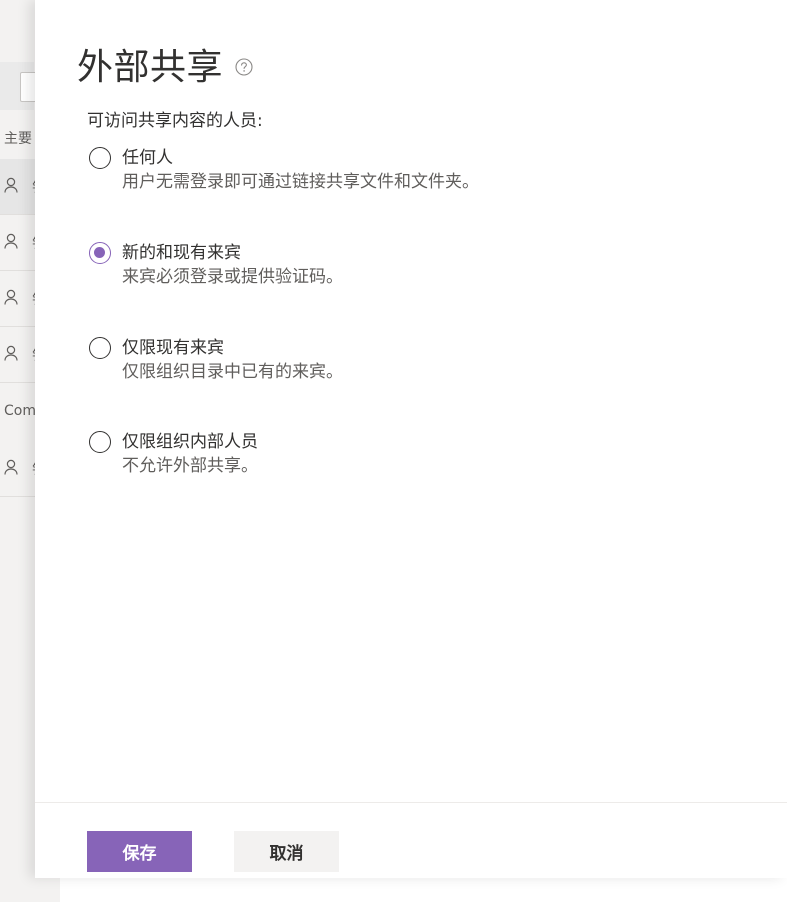 This screenshot has height=902, width=787. What do you see at coordinates (190, 466) in the screenshot?
I see `option-description: 不允许外部共享。` at bounding box center [190, 466].